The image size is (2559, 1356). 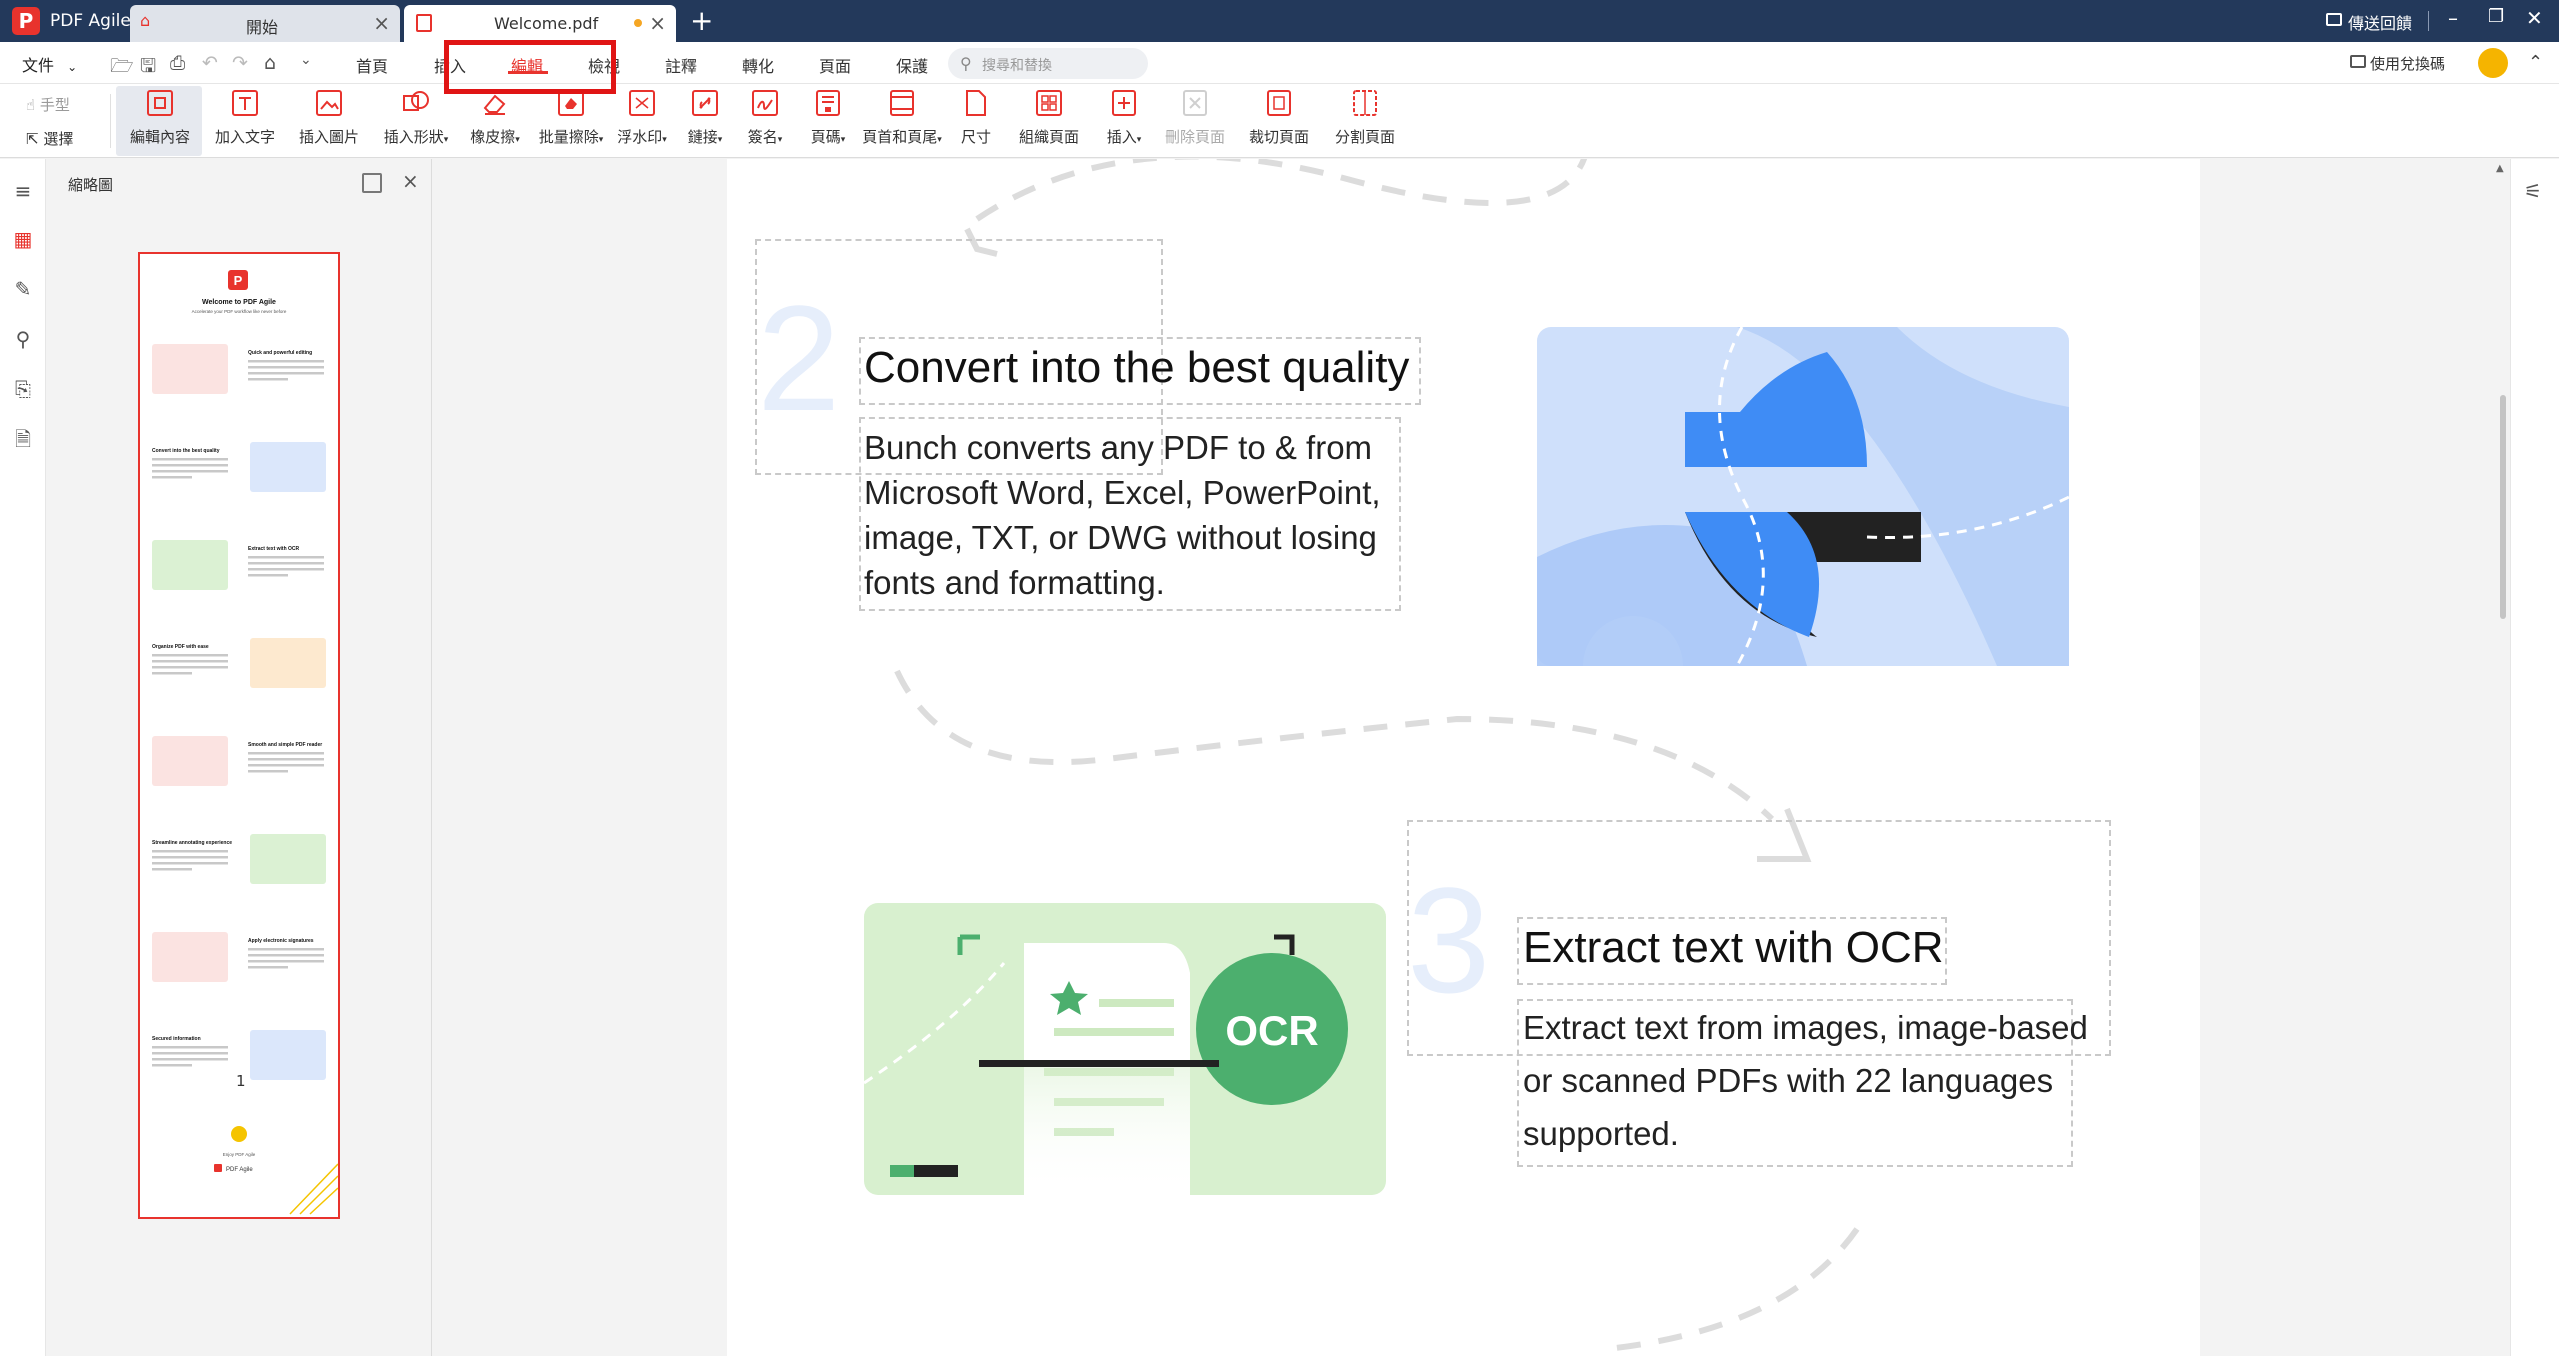 I want to click on restore-button: ❐, so click(x=2496, y=16).